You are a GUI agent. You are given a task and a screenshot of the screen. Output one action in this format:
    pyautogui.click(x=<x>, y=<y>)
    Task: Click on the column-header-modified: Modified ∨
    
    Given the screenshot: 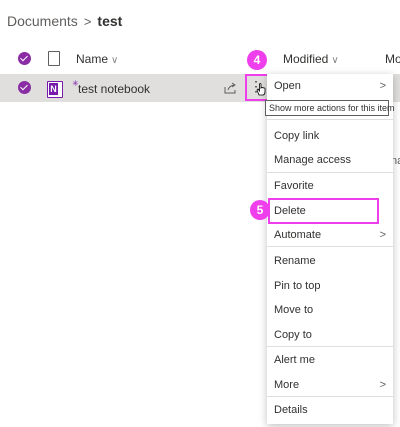 What is the action you would take?
    pyautogui.click(x=311, y=59)
    